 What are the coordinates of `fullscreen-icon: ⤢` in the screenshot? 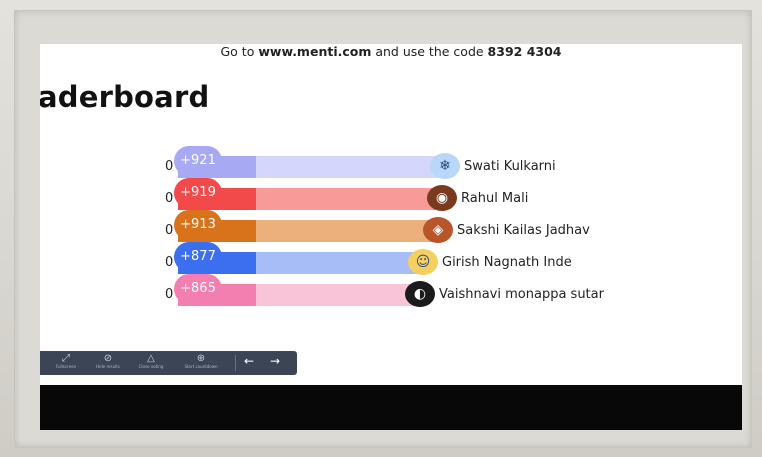 It's located at (66, 358).